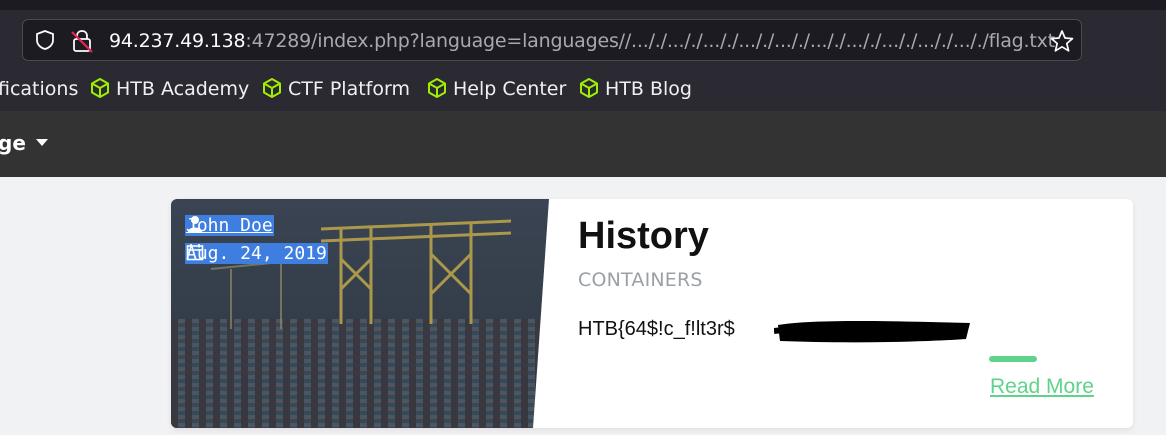  I want to click on post-date: Aug. 24, 2019, so click(256, 253).